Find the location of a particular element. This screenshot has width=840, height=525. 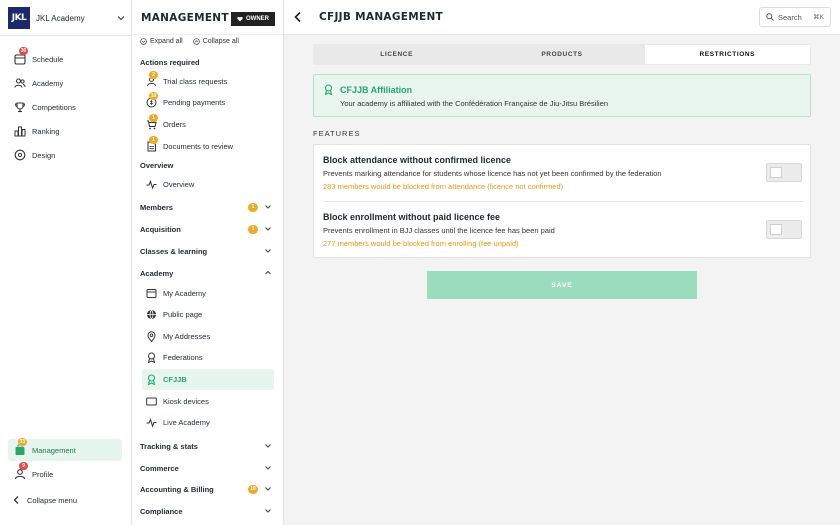

group-commerce: Commerce is located at coordinates (206, 468).